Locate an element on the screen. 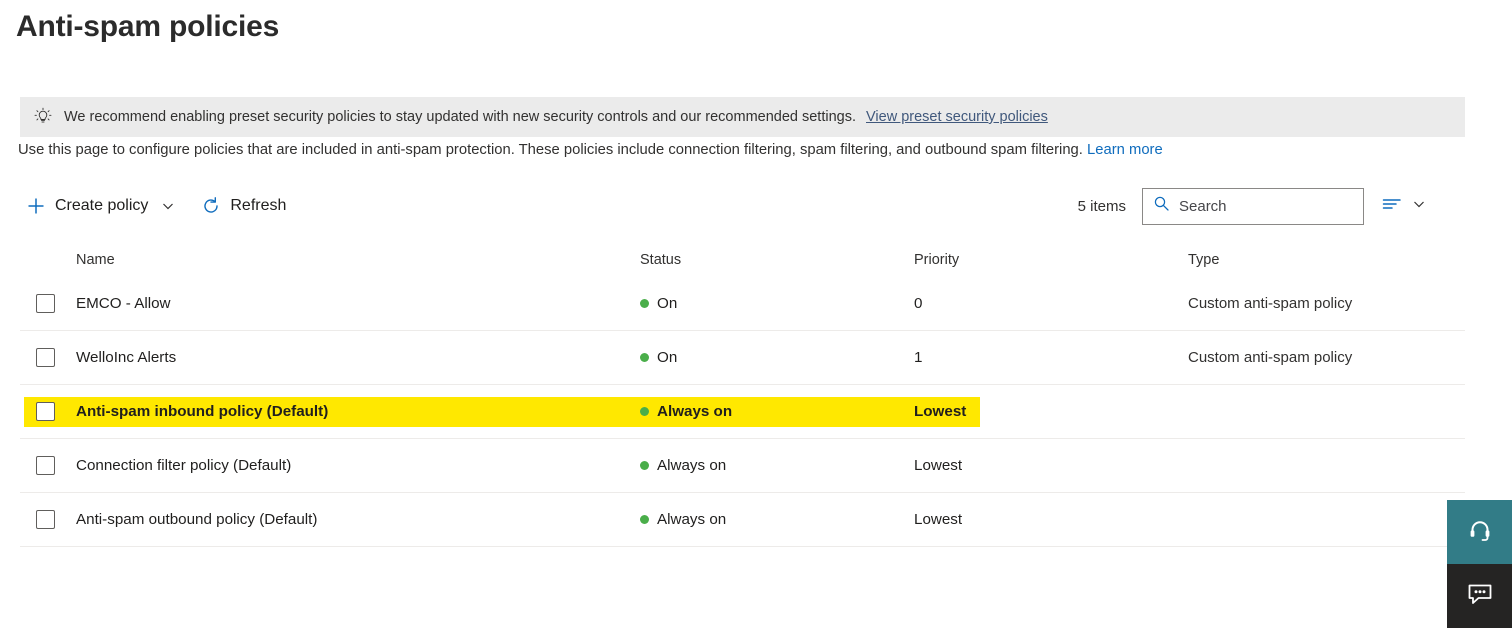 The image size is (1512, 628). cell-priority: 0 is located at coordinates (1051, 303).